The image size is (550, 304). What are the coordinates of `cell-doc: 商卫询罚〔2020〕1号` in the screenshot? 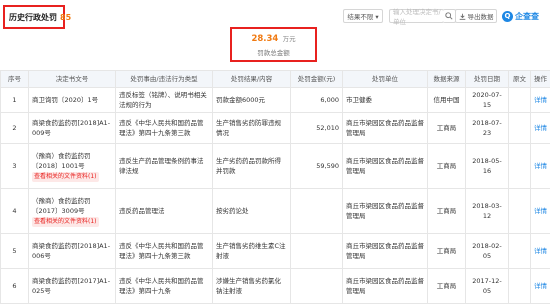 It's located at (72, 100).